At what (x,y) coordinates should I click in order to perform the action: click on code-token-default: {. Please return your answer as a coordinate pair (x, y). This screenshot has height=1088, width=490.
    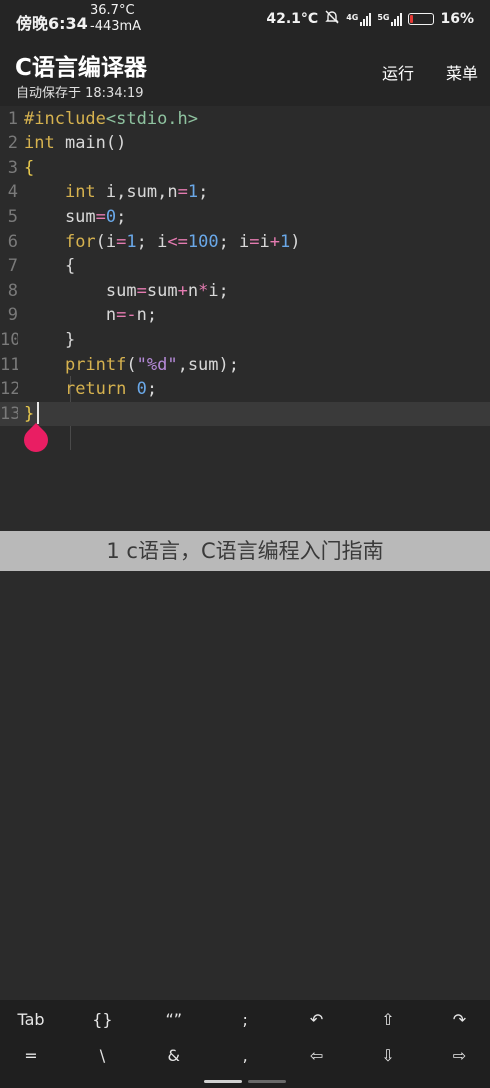
    Looking at the image, I should click on (50, 266).